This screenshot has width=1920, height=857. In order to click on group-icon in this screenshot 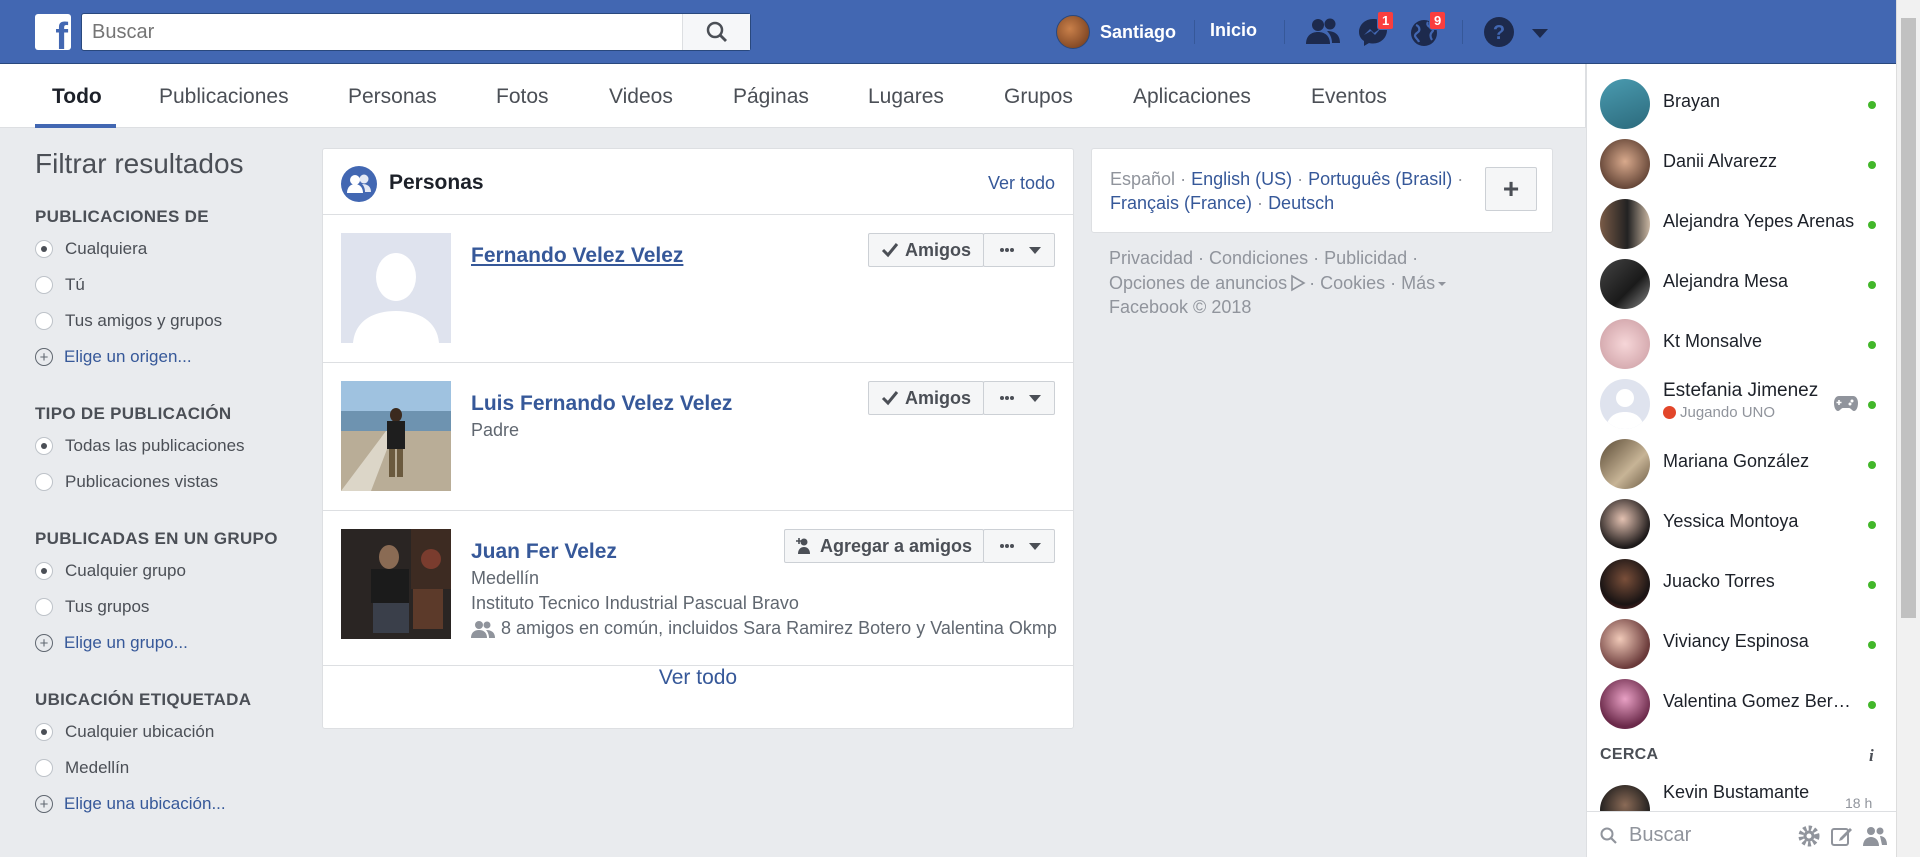, I will do `click(1875, 836)`.